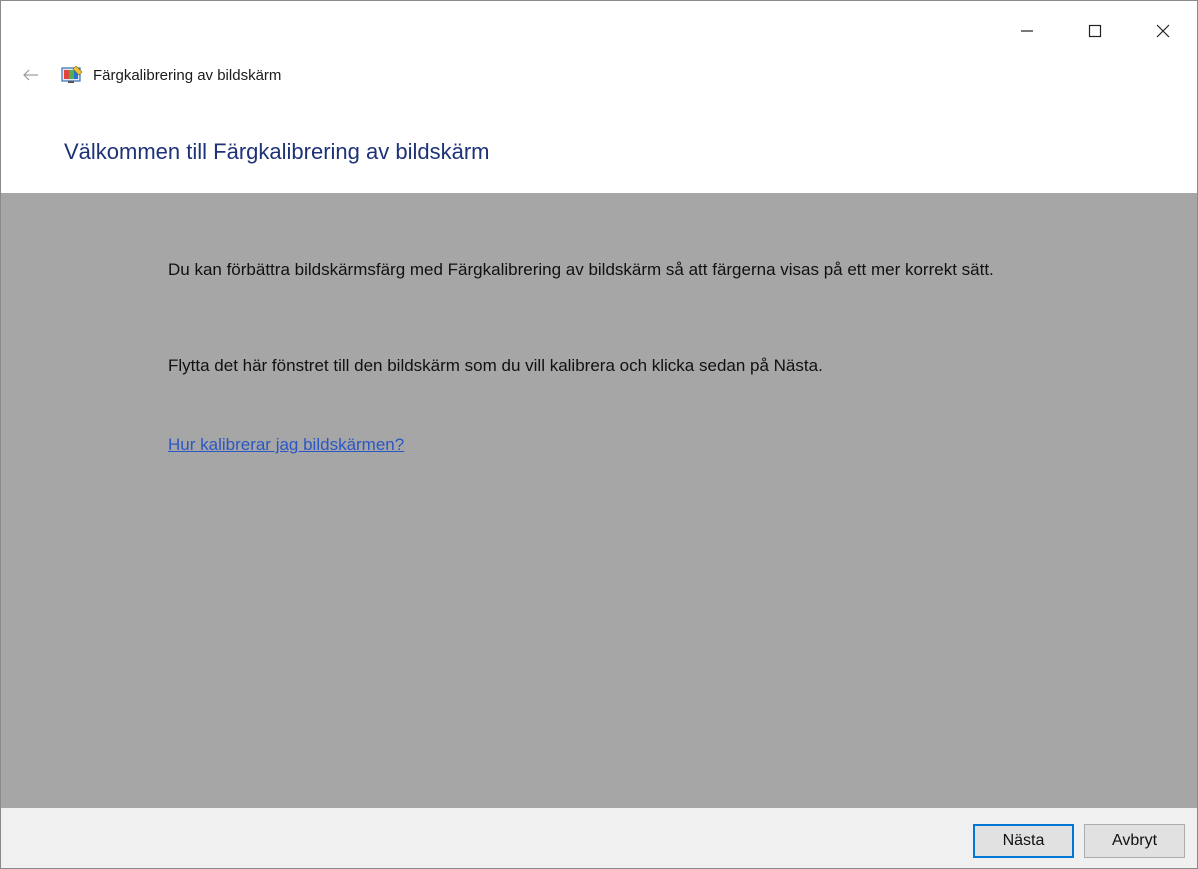  I want to click on header-row: Färgkalibrering av bildskärm, so click(301, 75).